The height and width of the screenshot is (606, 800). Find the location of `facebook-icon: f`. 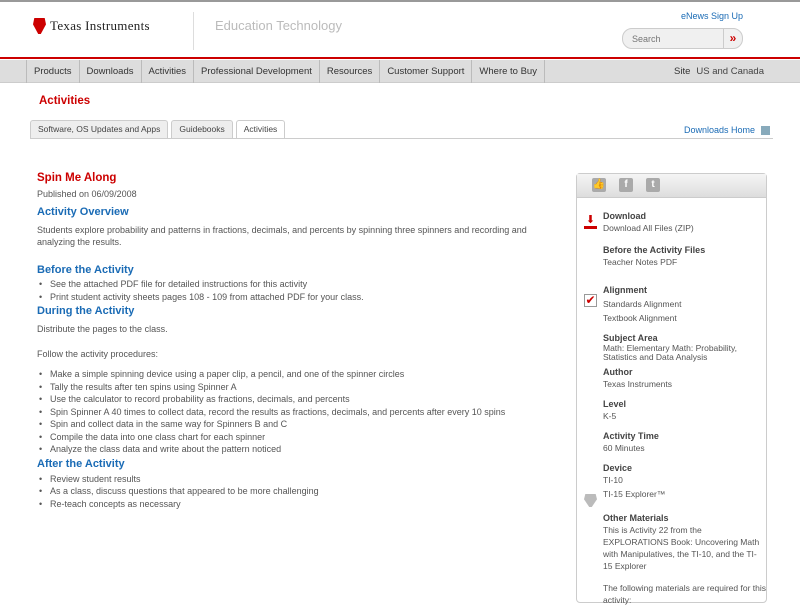

facebook-icon: f is located at coordinates (626, 185).